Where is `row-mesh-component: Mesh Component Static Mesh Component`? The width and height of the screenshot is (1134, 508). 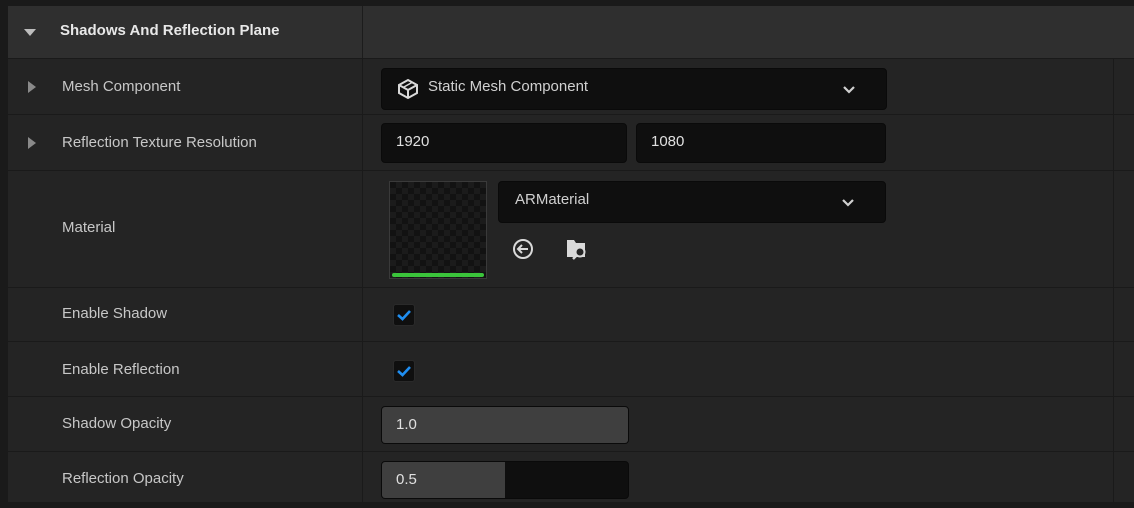
row-mesh-component: Mesh Component Static Mesh Component is located at coordinates (571, 87).